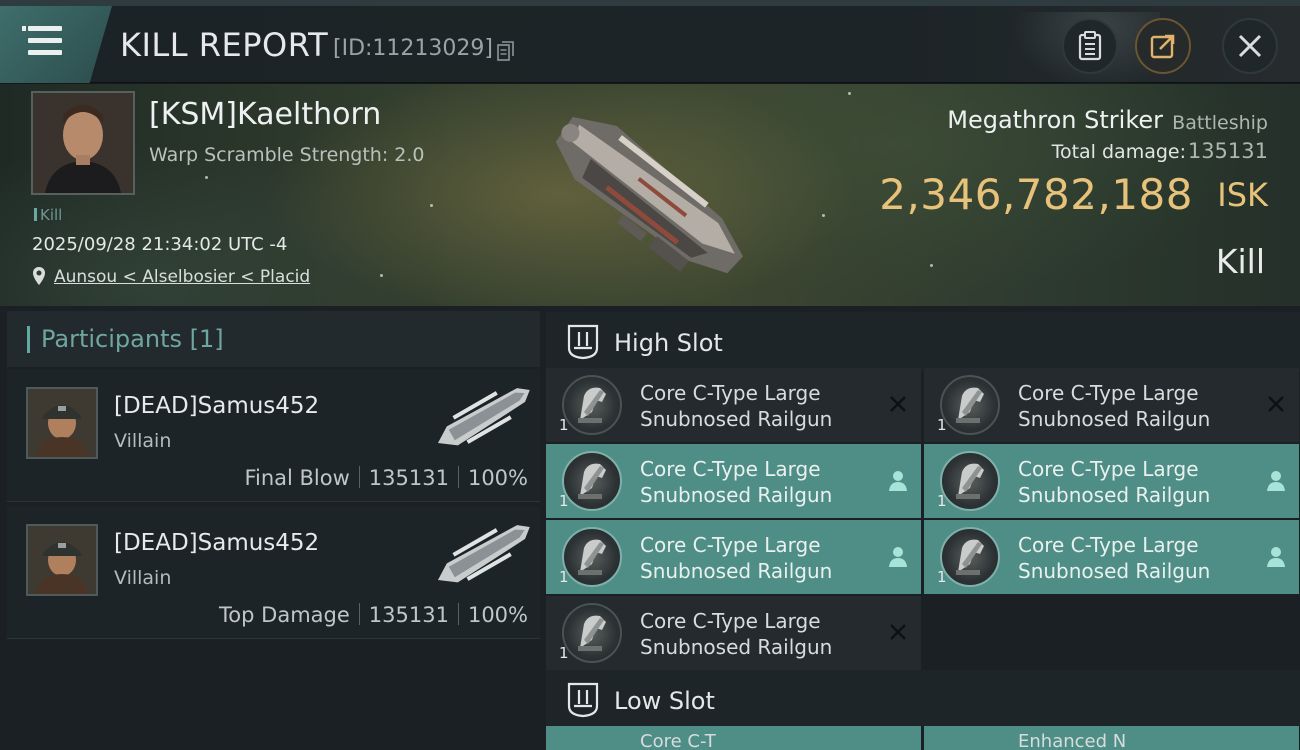  What do you see at coordinates (1242, 195) in the screenshot?
I see `isk-label: ISK` at bounding box center [1242, 195].